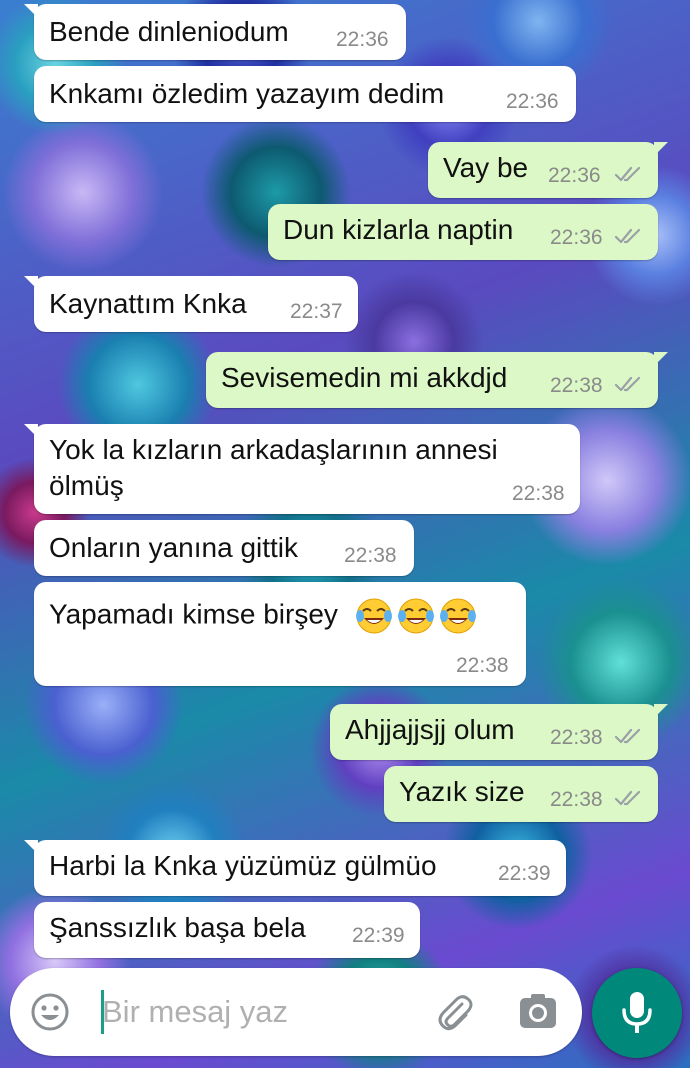  What do you see at coordinates (177, 927) in the screenshot?
I see `message-text: Şanssızlık başa bela` at bounding box center [177, 927].